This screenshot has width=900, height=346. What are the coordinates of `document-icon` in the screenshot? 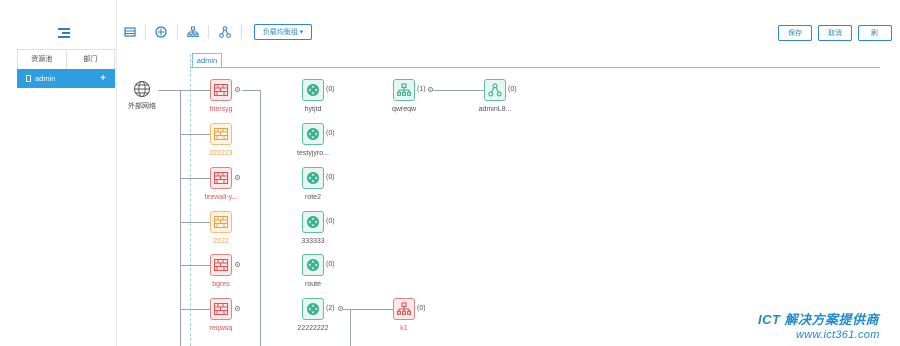 It's located at (28, 78).